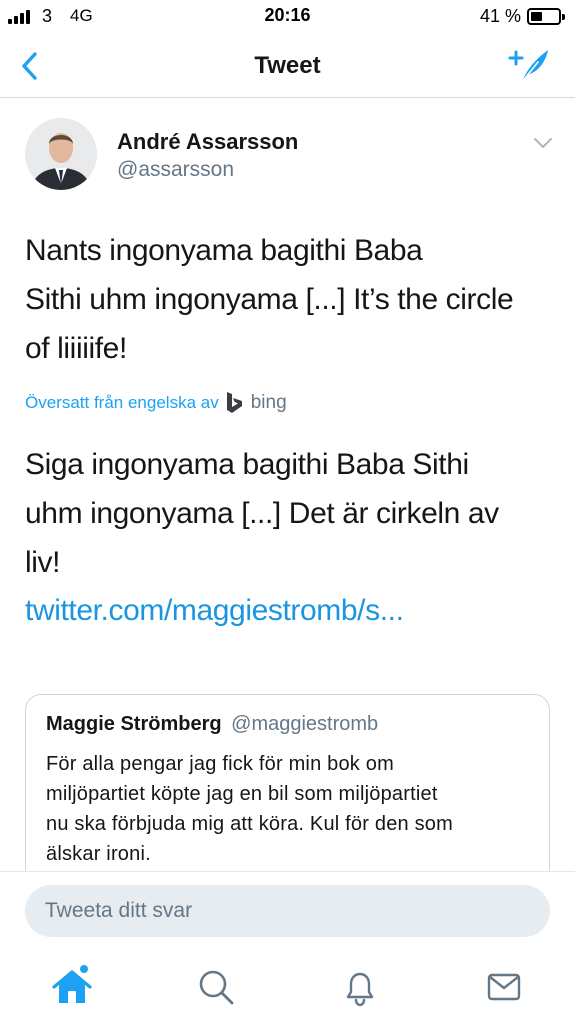 This screenshot has height=1024, width=575. What do you see at coordinates (220, 764) in the screenshot?
I see `quoted-text-line: För alla pengar jag fick för min bok om` at bounding box center [220, 764].